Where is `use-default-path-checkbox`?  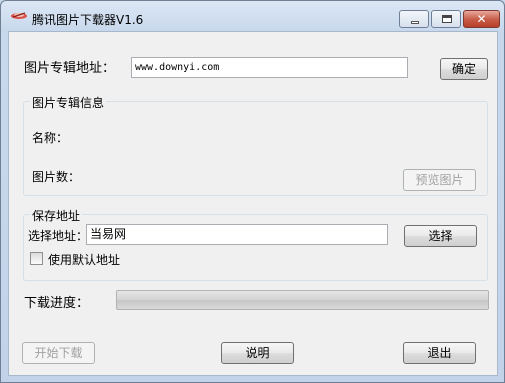 use-default-path-checkbox is located at coordinates (36, 258).